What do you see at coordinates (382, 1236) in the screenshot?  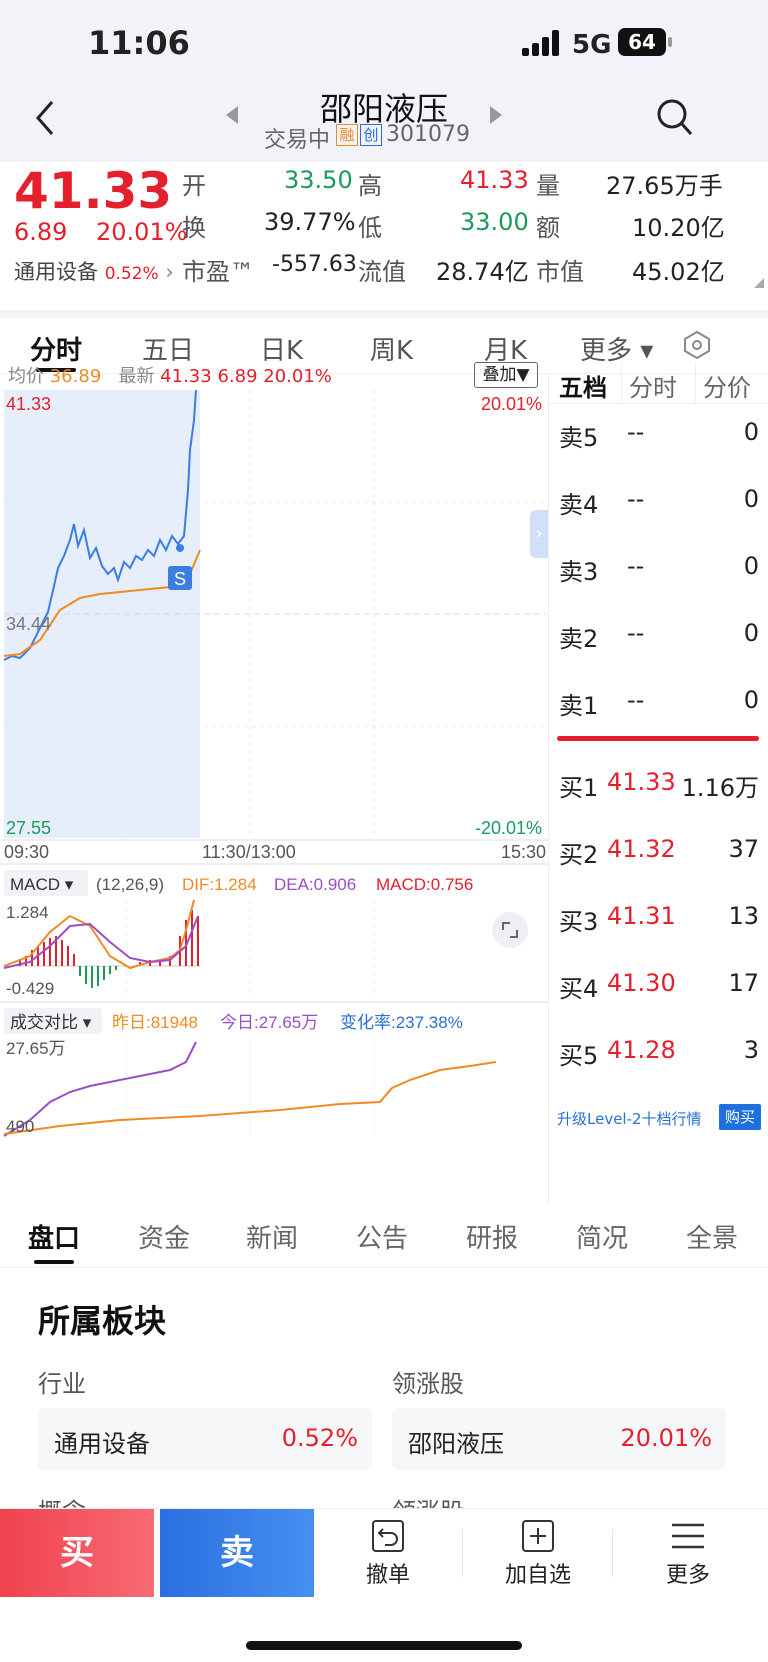 I see `tab-announcements: 公告` at bounding box center [382, 1236].